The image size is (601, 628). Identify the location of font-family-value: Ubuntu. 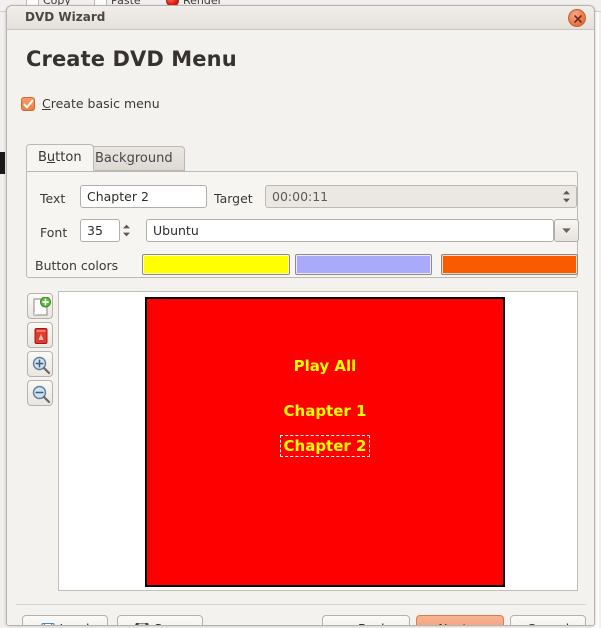
(176, 230).